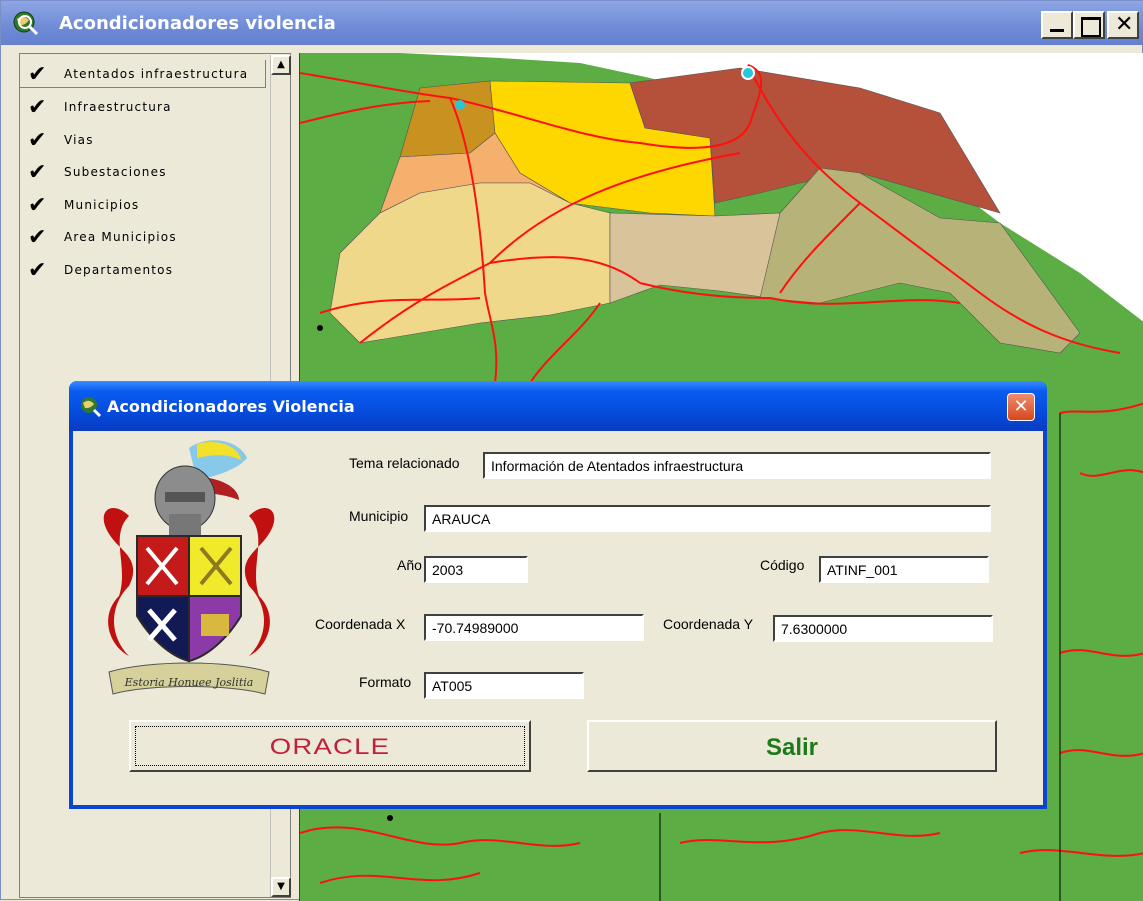 The image size is (1143, 901). Describe the element at coordinates (409, 565) in the screenshot. I see `anio-label: Año` at that location.